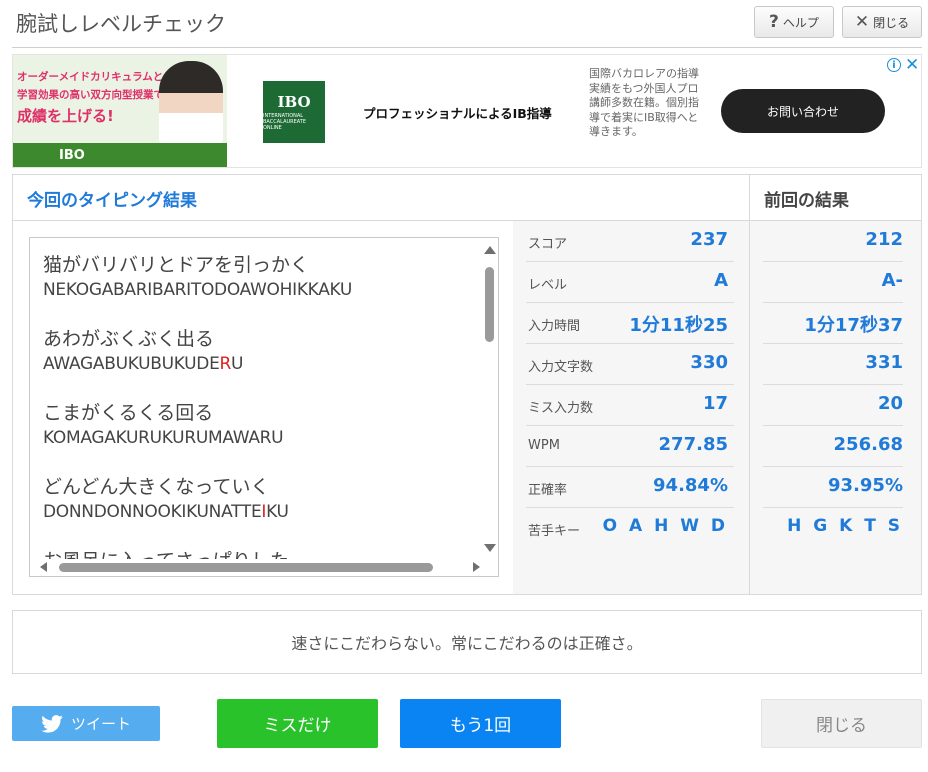  What do you see at coordinates (774, 22) in the screenshot?
I see `question-icon: ?` at bounding box center [774, 22].